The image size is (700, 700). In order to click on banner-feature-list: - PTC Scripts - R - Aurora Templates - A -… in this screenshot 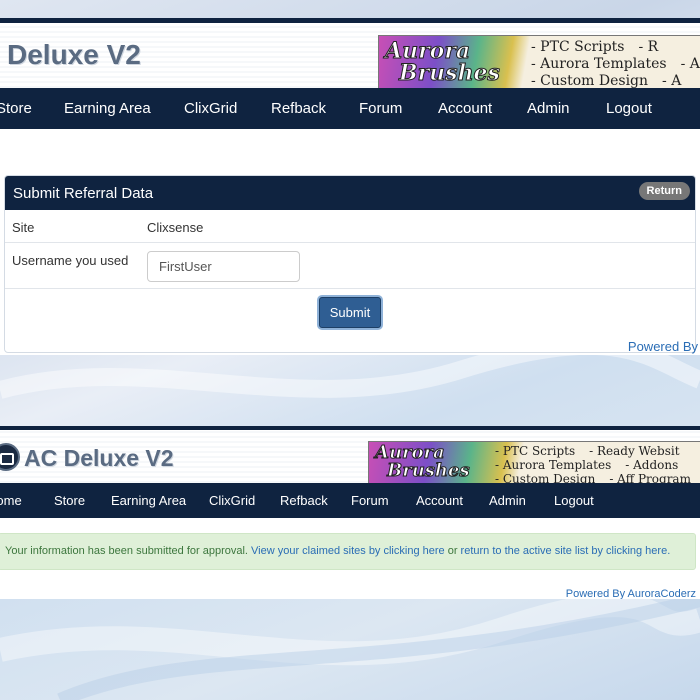, I will do `click(615, 64)`.